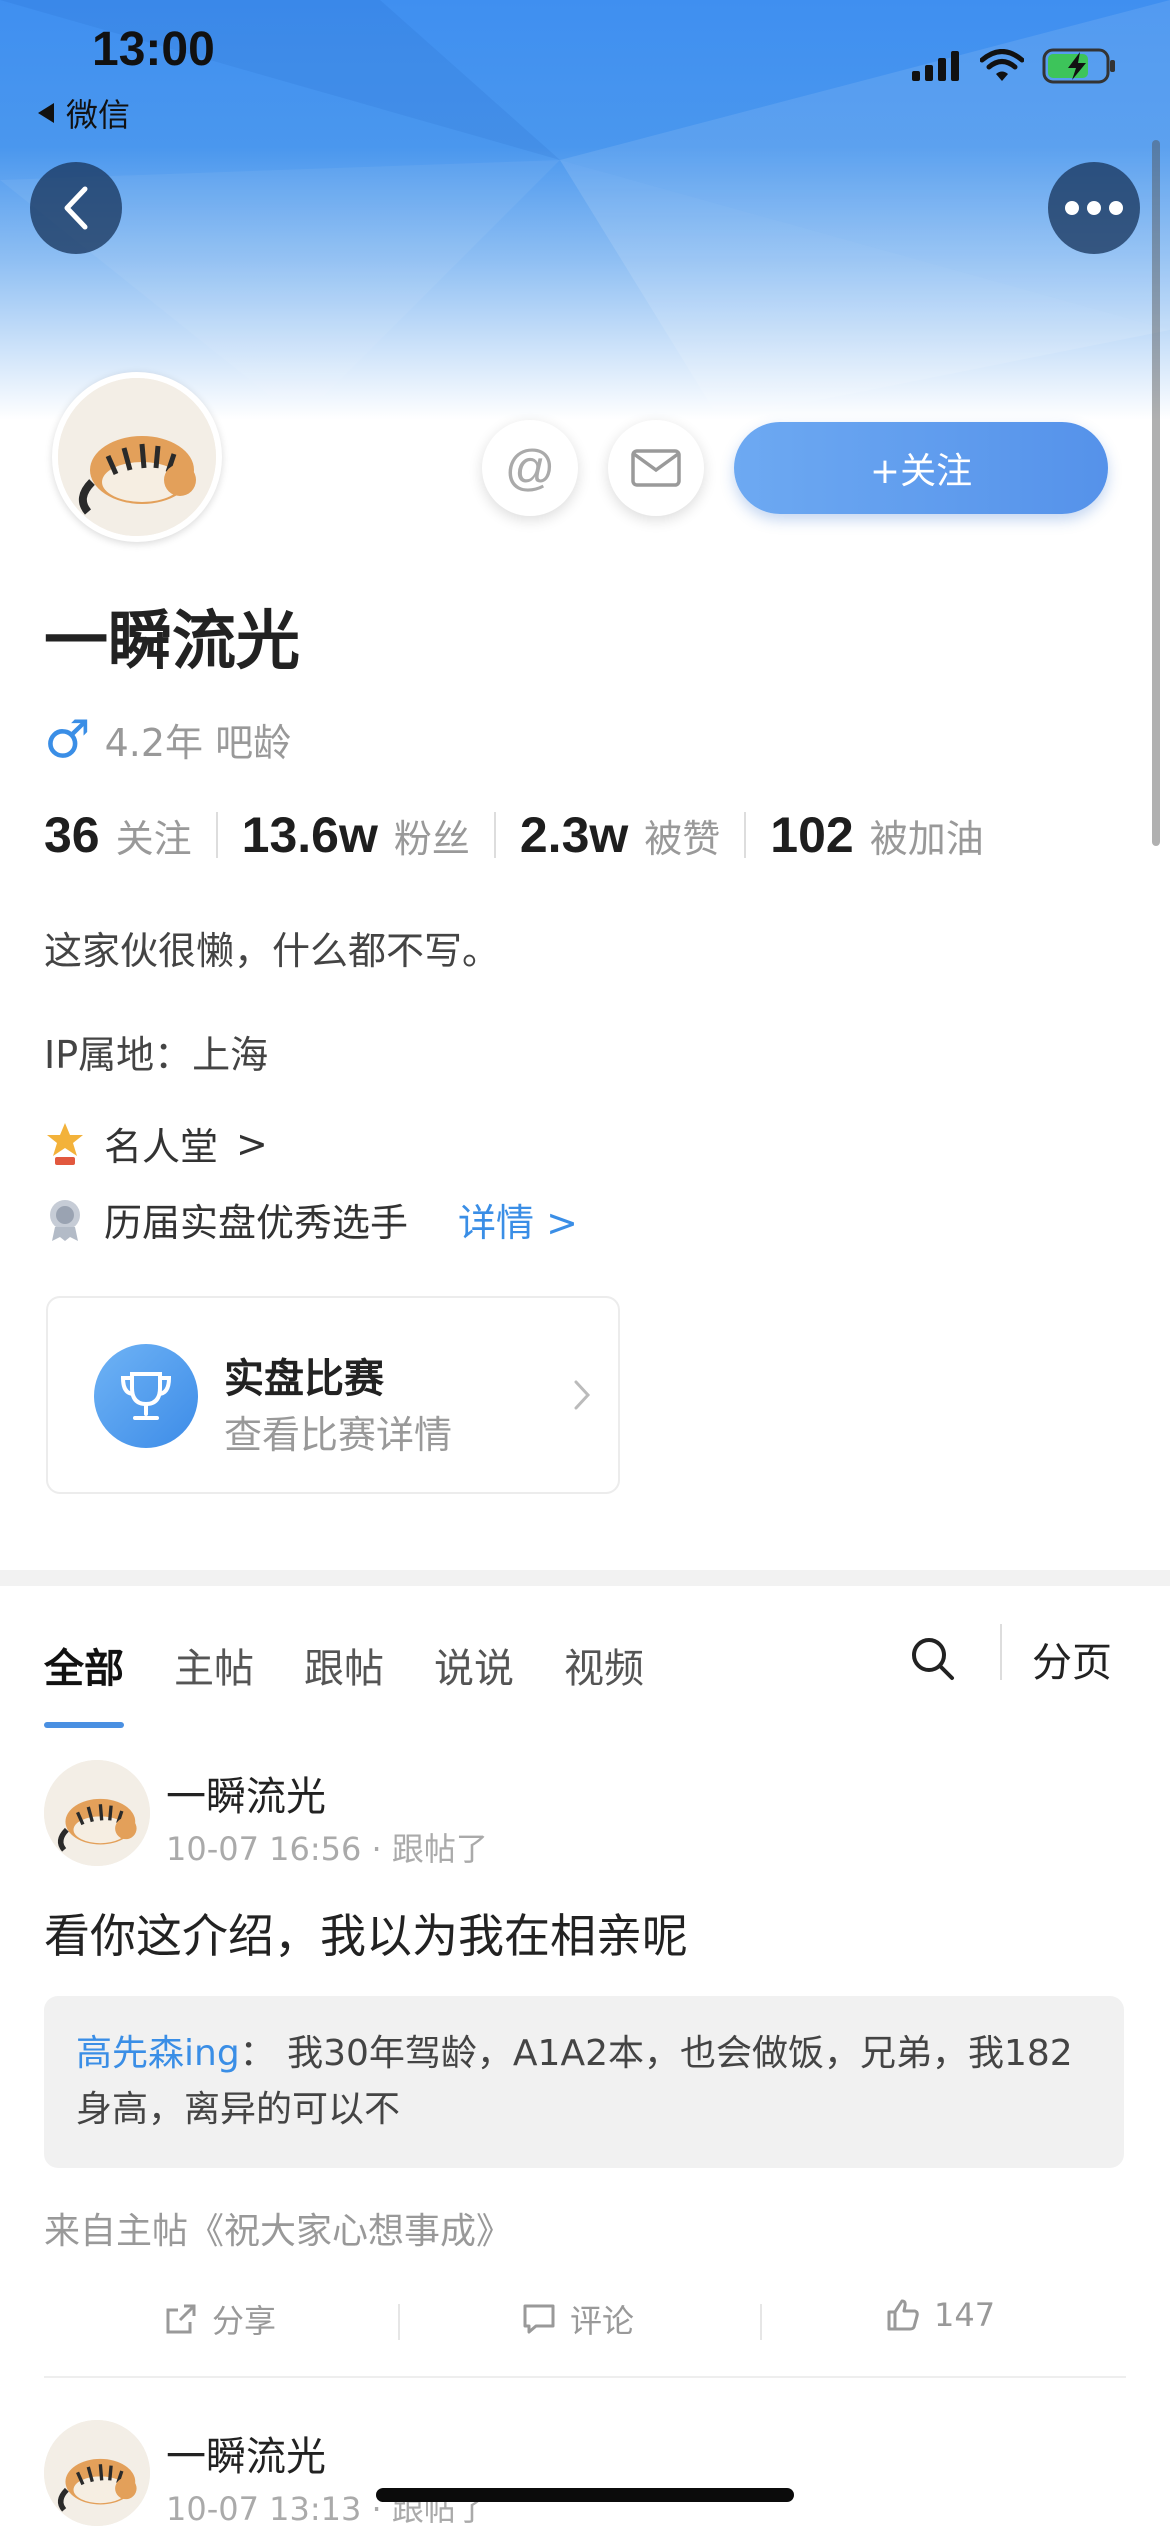 This screenshot has height=2532, width=1170. What do you see at coordinates (158, 2053) in the screenshot?
I see `quoted-author: 高先森ing` at bounding box center [158, 2053].